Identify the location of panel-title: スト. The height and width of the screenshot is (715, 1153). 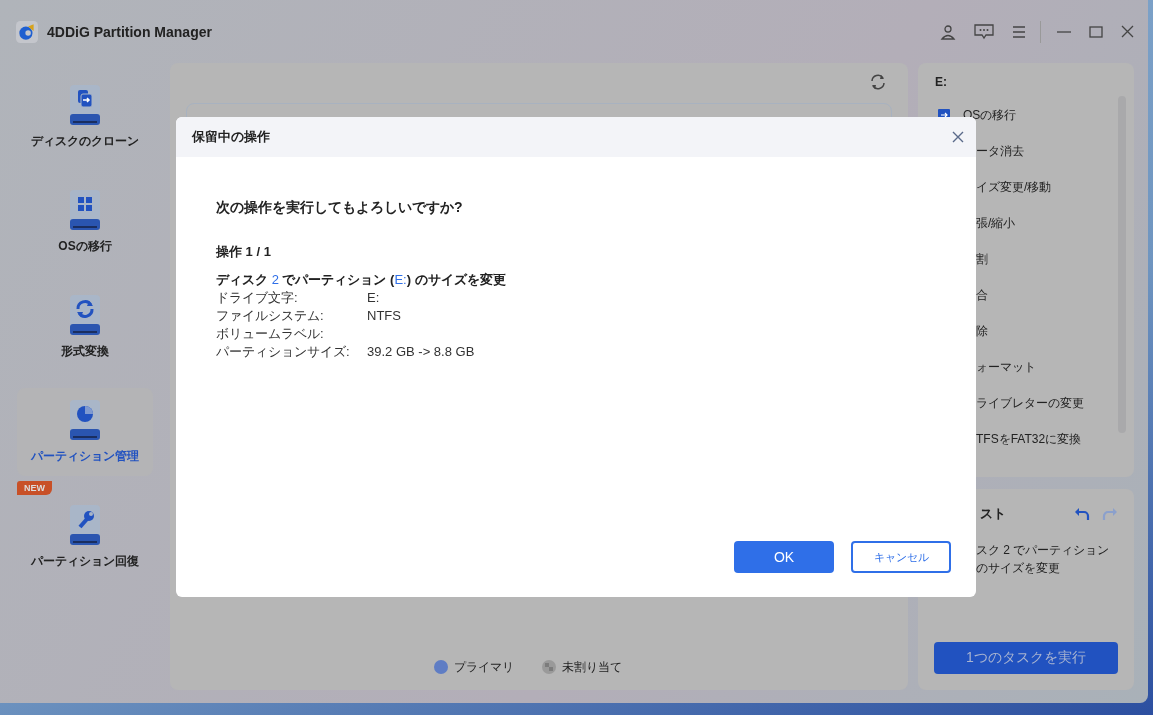
(993, 514).